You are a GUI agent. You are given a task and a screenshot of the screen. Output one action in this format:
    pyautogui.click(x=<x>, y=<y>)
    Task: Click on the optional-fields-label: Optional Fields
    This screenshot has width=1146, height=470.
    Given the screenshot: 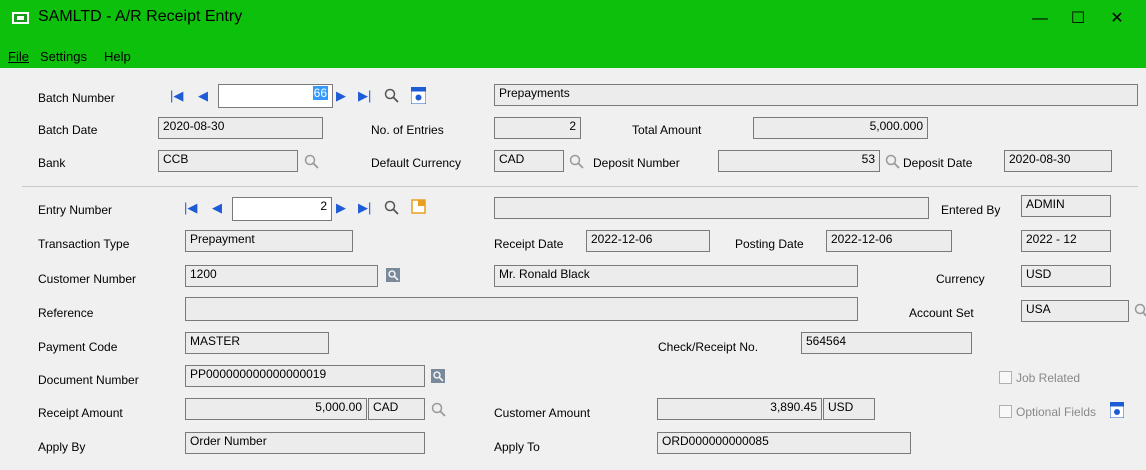 What is the action you would take?
    pyautogui.click(x=1056, y=412)
    